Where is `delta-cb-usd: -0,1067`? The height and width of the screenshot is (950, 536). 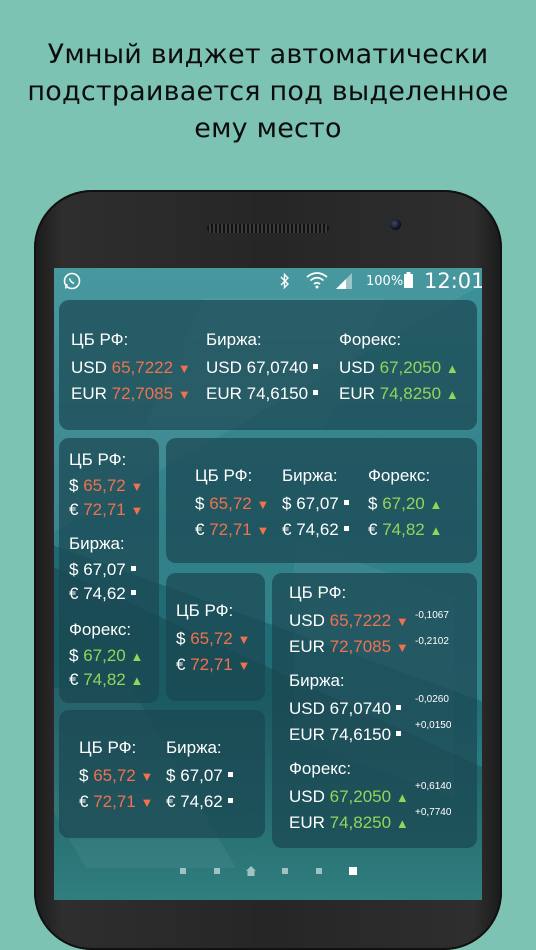
delta-cb-usd: -0,1067 is located at coordinates (432, 615).